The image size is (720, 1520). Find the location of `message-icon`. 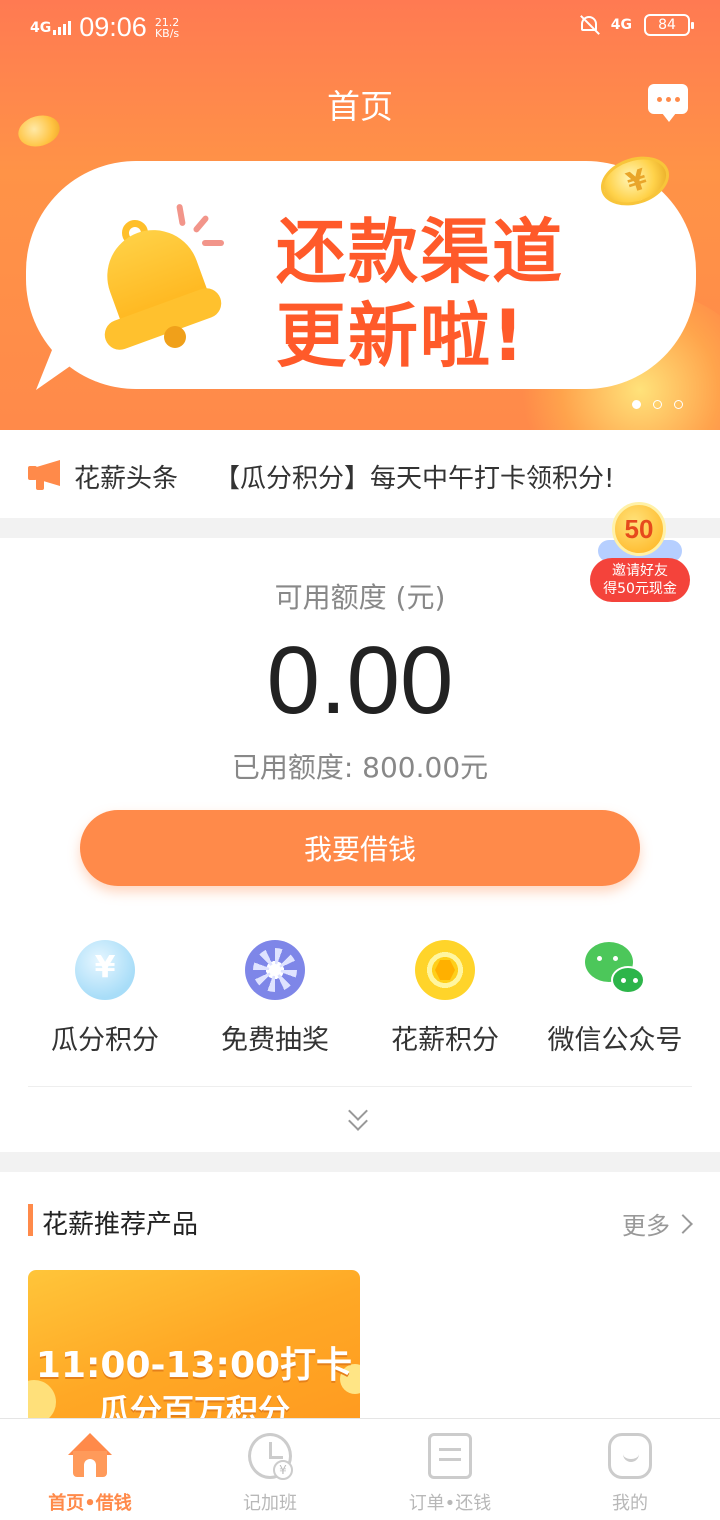

message-icon is located at coordinates (668, 103).